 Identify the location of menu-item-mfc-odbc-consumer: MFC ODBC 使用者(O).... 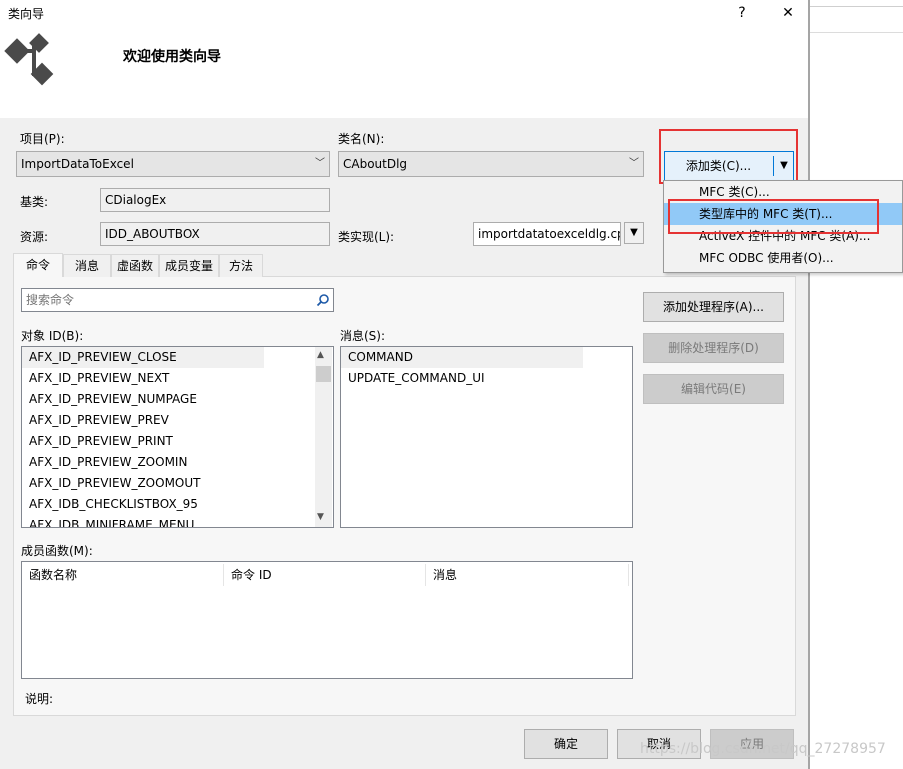
(783, 258).